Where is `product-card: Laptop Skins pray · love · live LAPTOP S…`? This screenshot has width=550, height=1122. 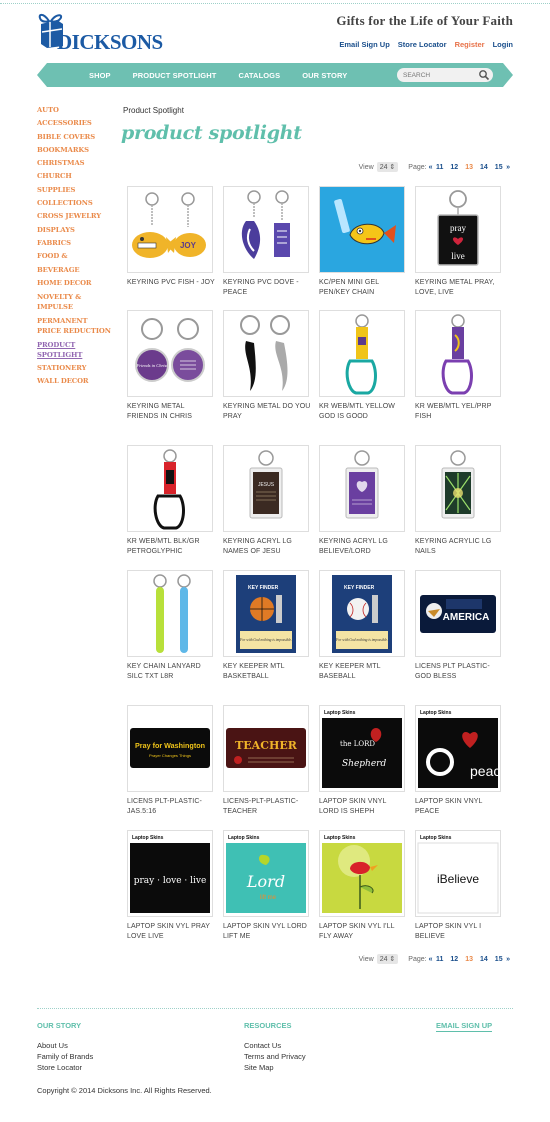 product-card: Laptop Skins pray · love · live LAPTOP S… is located at coordinates (171, 886).